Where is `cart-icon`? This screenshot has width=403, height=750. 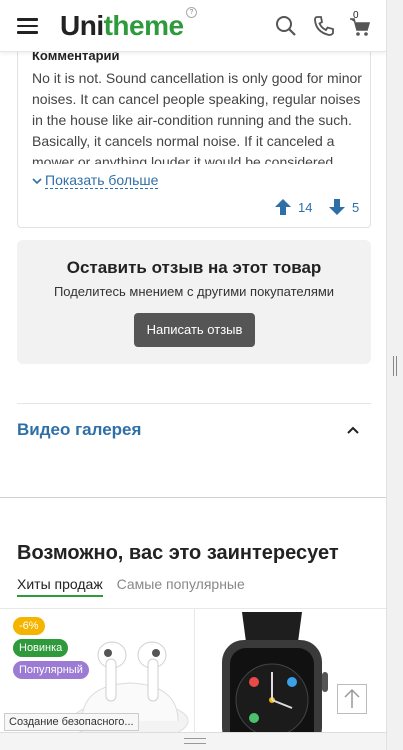
cart-icon is located at coordinates (360, 26).